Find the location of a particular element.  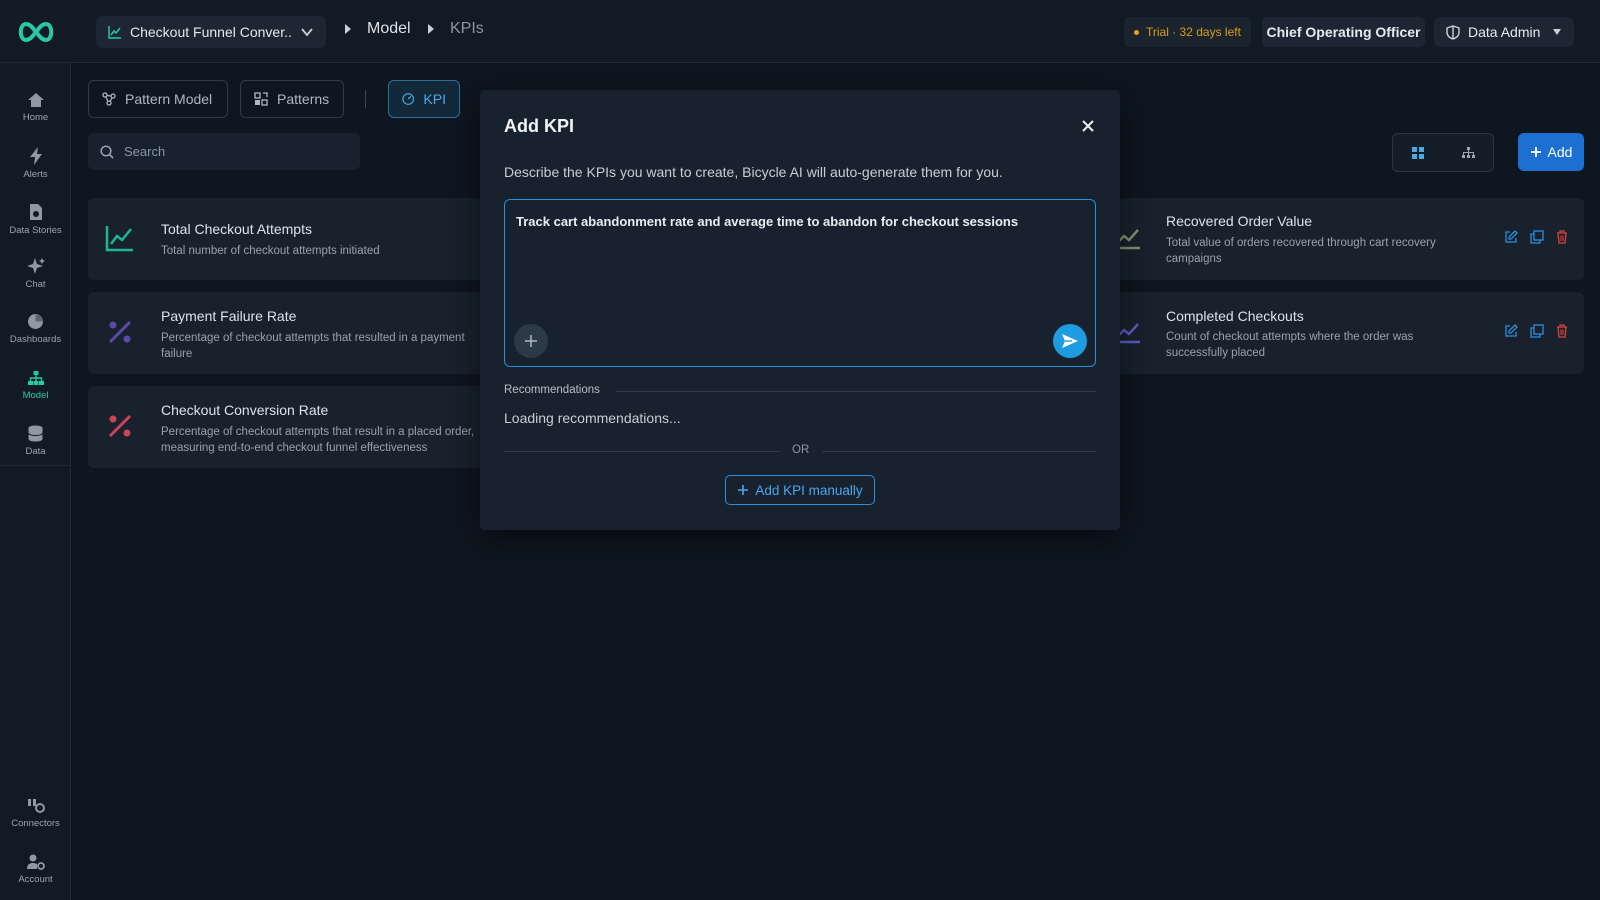

breadcrumb-kpis-label: KPIs is located at coordinates (467, 28).